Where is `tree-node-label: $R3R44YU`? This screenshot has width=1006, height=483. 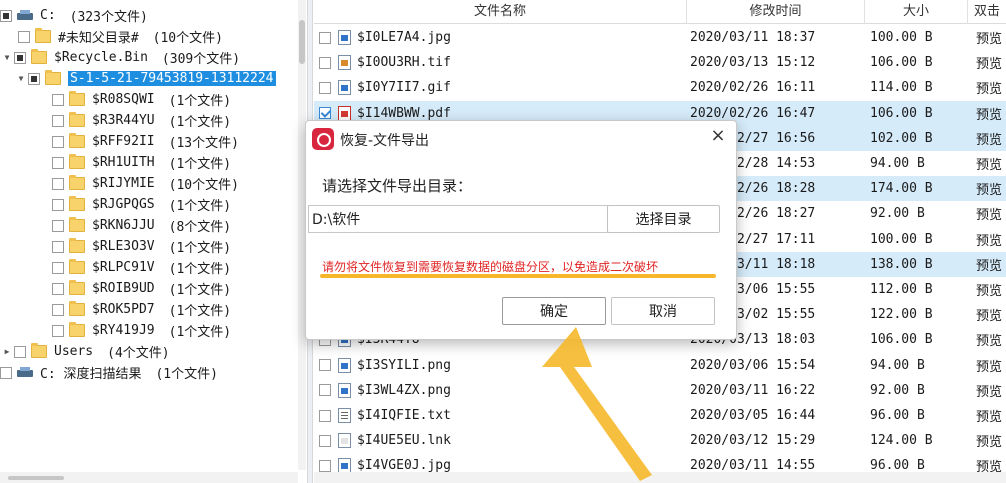
tree-node-label: $R3R44YU is located at coordinates (123, 120).